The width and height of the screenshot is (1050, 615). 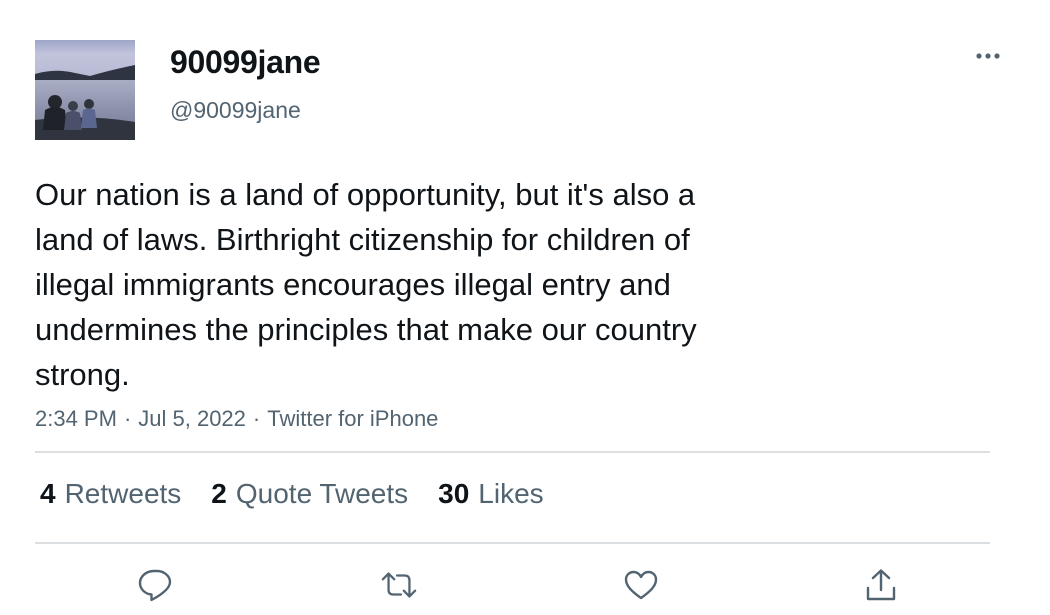 What do you see at coordinates (155, 585) in the screenshot?
I see `reply-icon` at bounding box center [155, 585].